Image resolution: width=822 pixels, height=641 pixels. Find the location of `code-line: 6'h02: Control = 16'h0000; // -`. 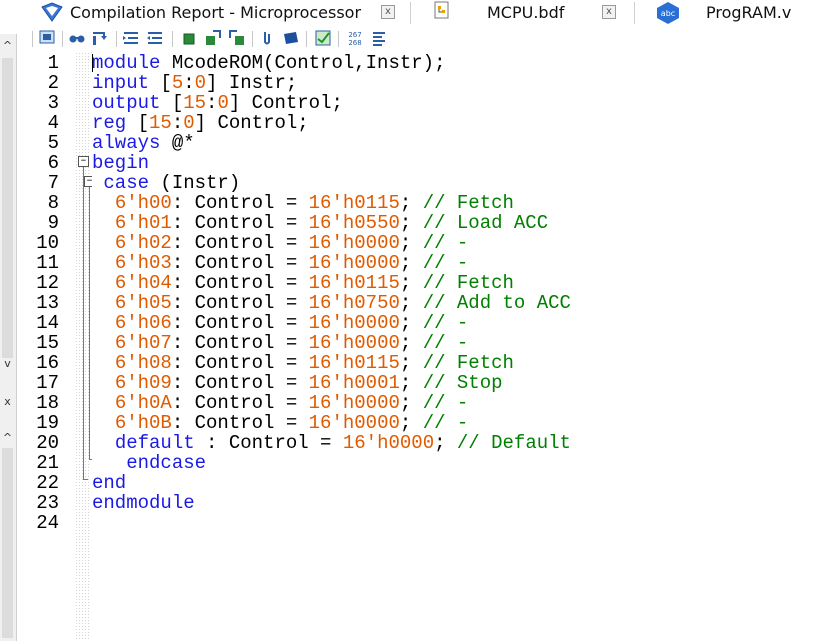

code-line: 6'h02: Control = 16'h0000; // - is located at coordinates (280, 243).